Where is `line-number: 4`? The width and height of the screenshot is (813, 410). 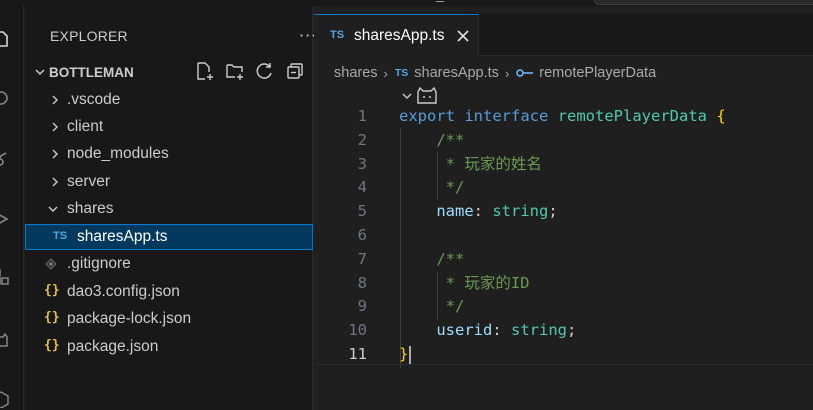 line-number: 4 is located at coordinates (362, 187).